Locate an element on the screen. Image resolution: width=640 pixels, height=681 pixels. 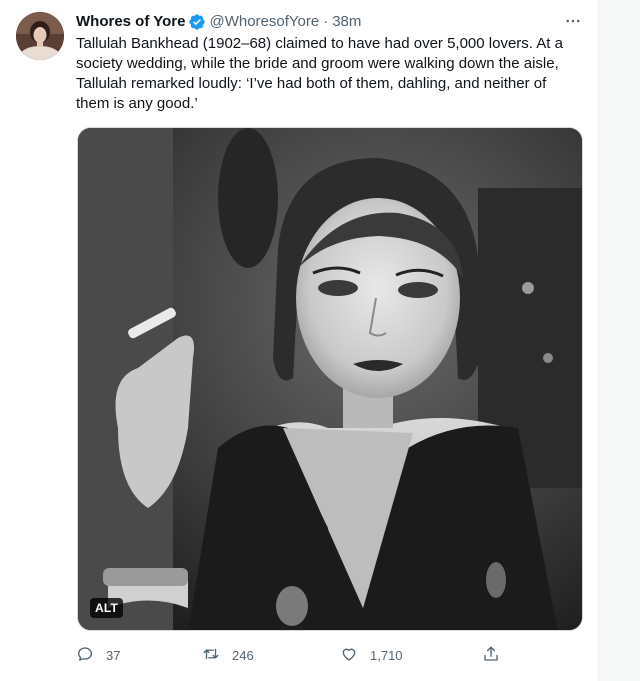
author-name: Whores of Yore is located at coordinates (130, 22).